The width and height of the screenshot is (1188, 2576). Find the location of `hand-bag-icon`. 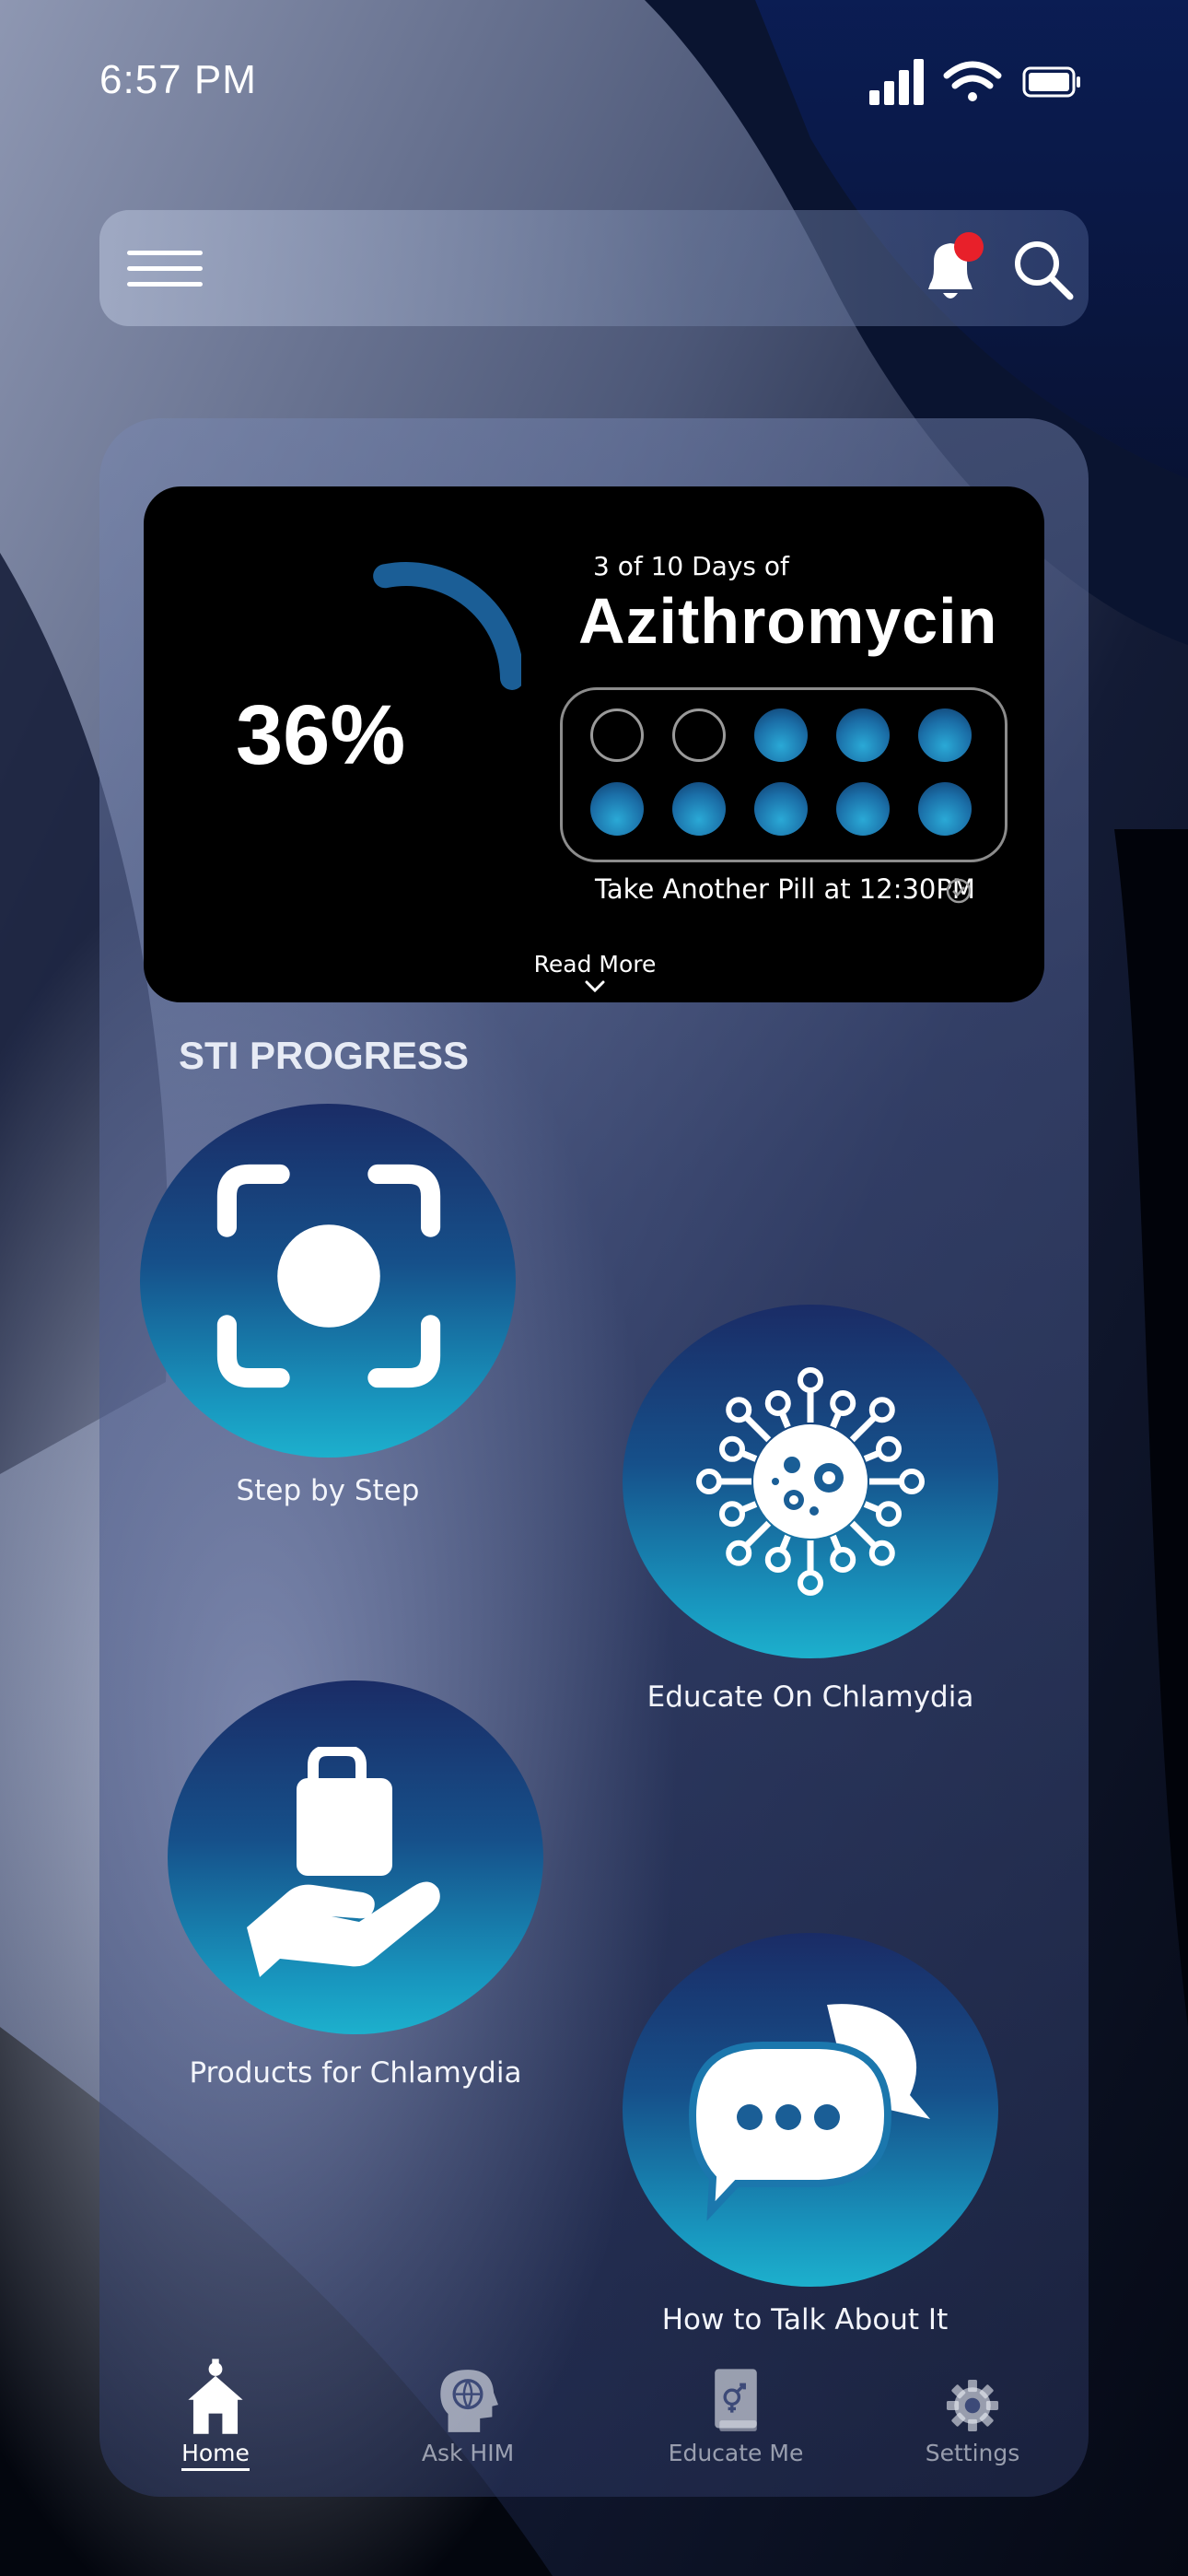

hand-bag-icon is located at coordinates (343, 1862).